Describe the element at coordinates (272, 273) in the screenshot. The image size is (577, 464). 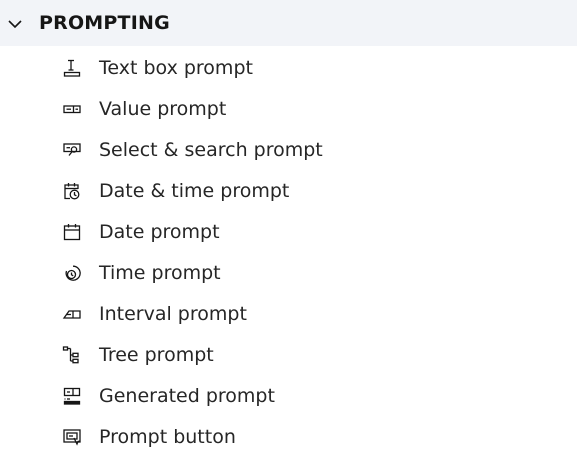
I see `item-time-prompt: Time prompt` at that location.